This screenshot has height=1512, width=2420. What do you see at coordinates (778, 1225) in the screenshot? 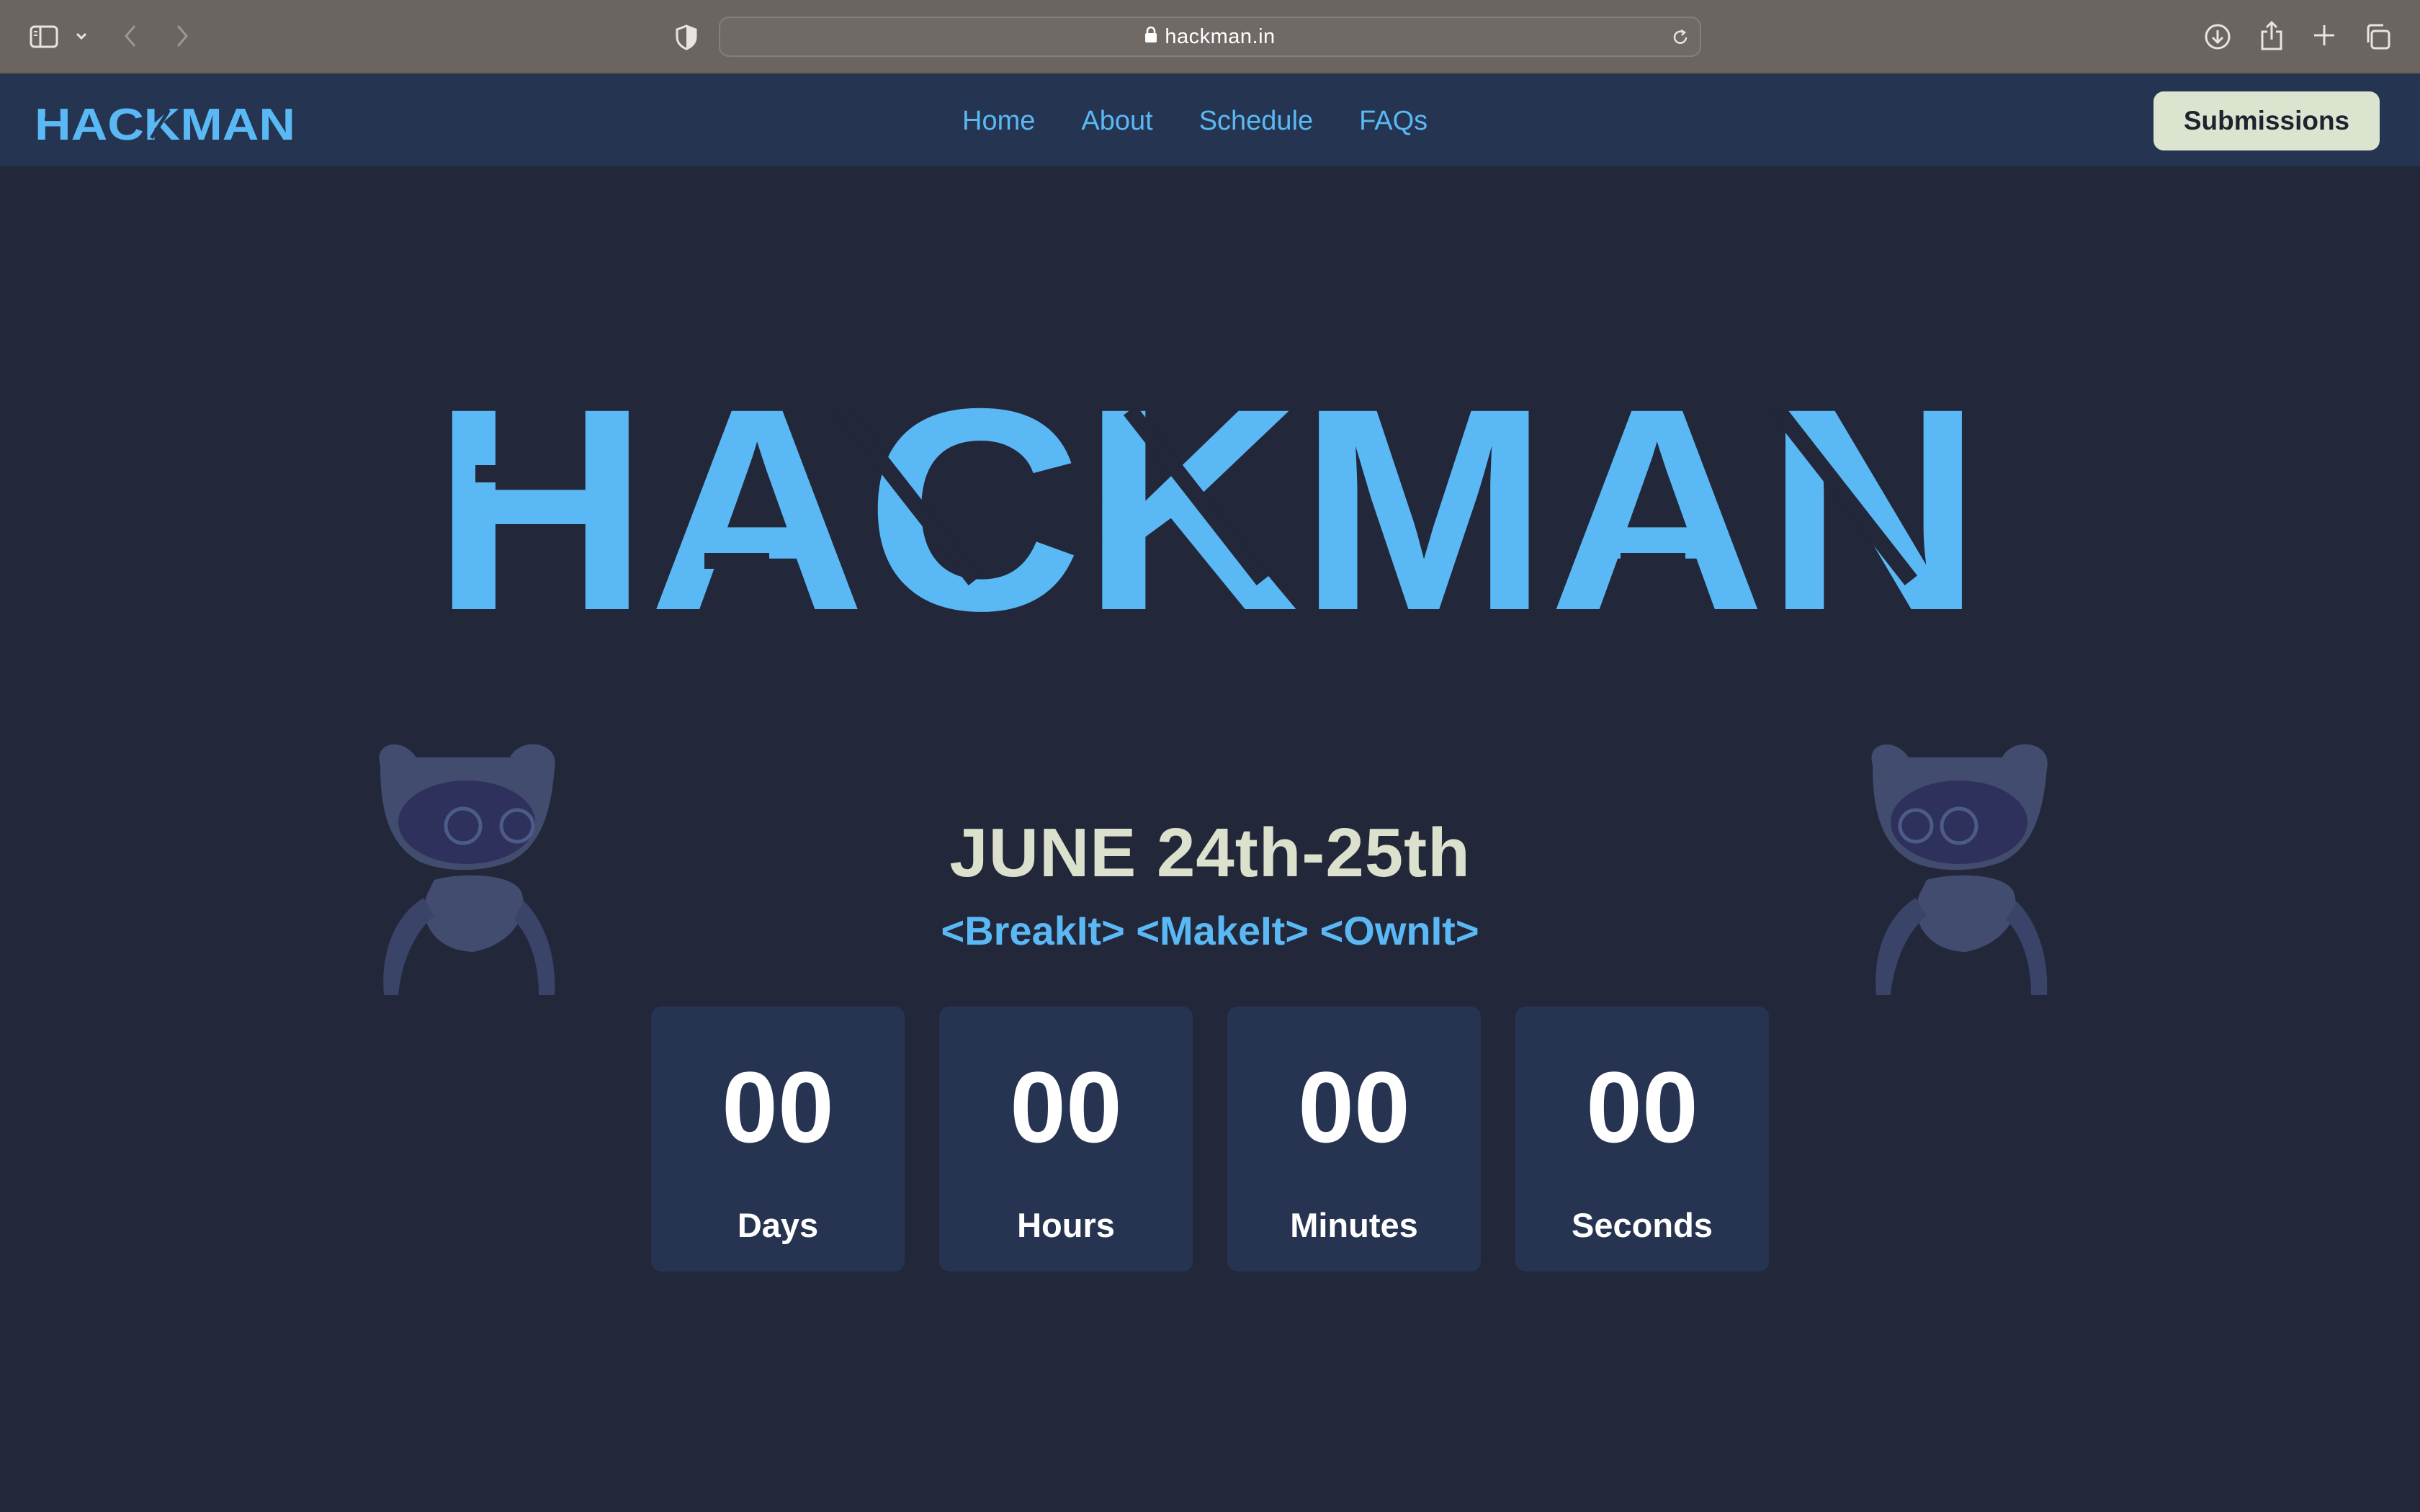
I see `countdown-label: Days` at bounding box center [778, 1225].